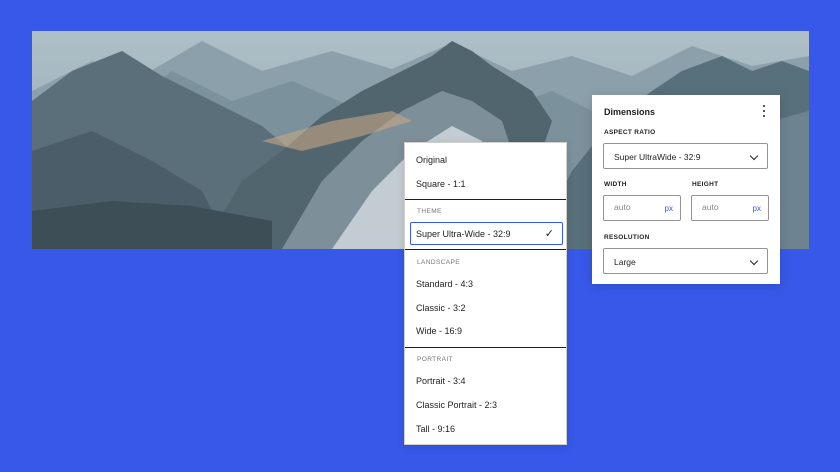 The width and height of the screenshot is (840, 472). I want to click on aspect-ratio-value: Super UltraWide - 32:9, so click(657, 157).